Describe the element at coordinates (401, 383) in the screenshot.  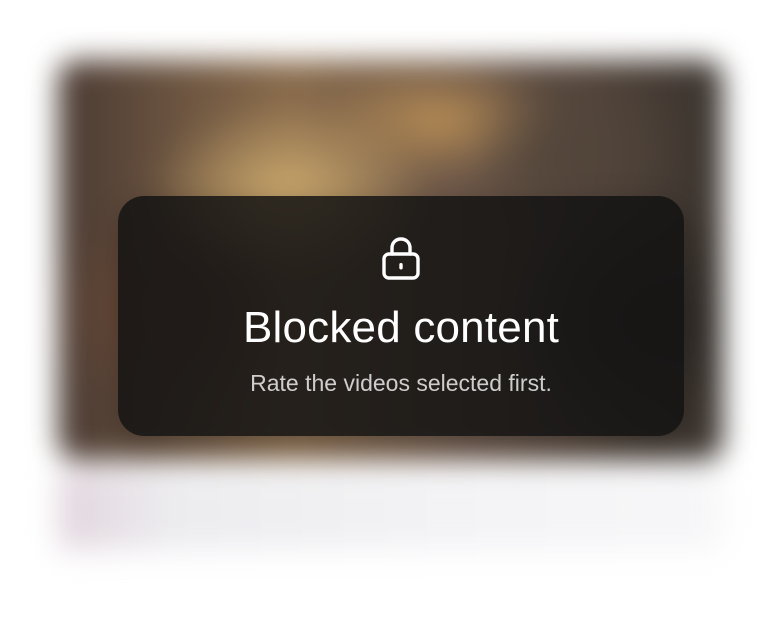
I see `blocked-content-message: Rate the videos selected first.` at that location.